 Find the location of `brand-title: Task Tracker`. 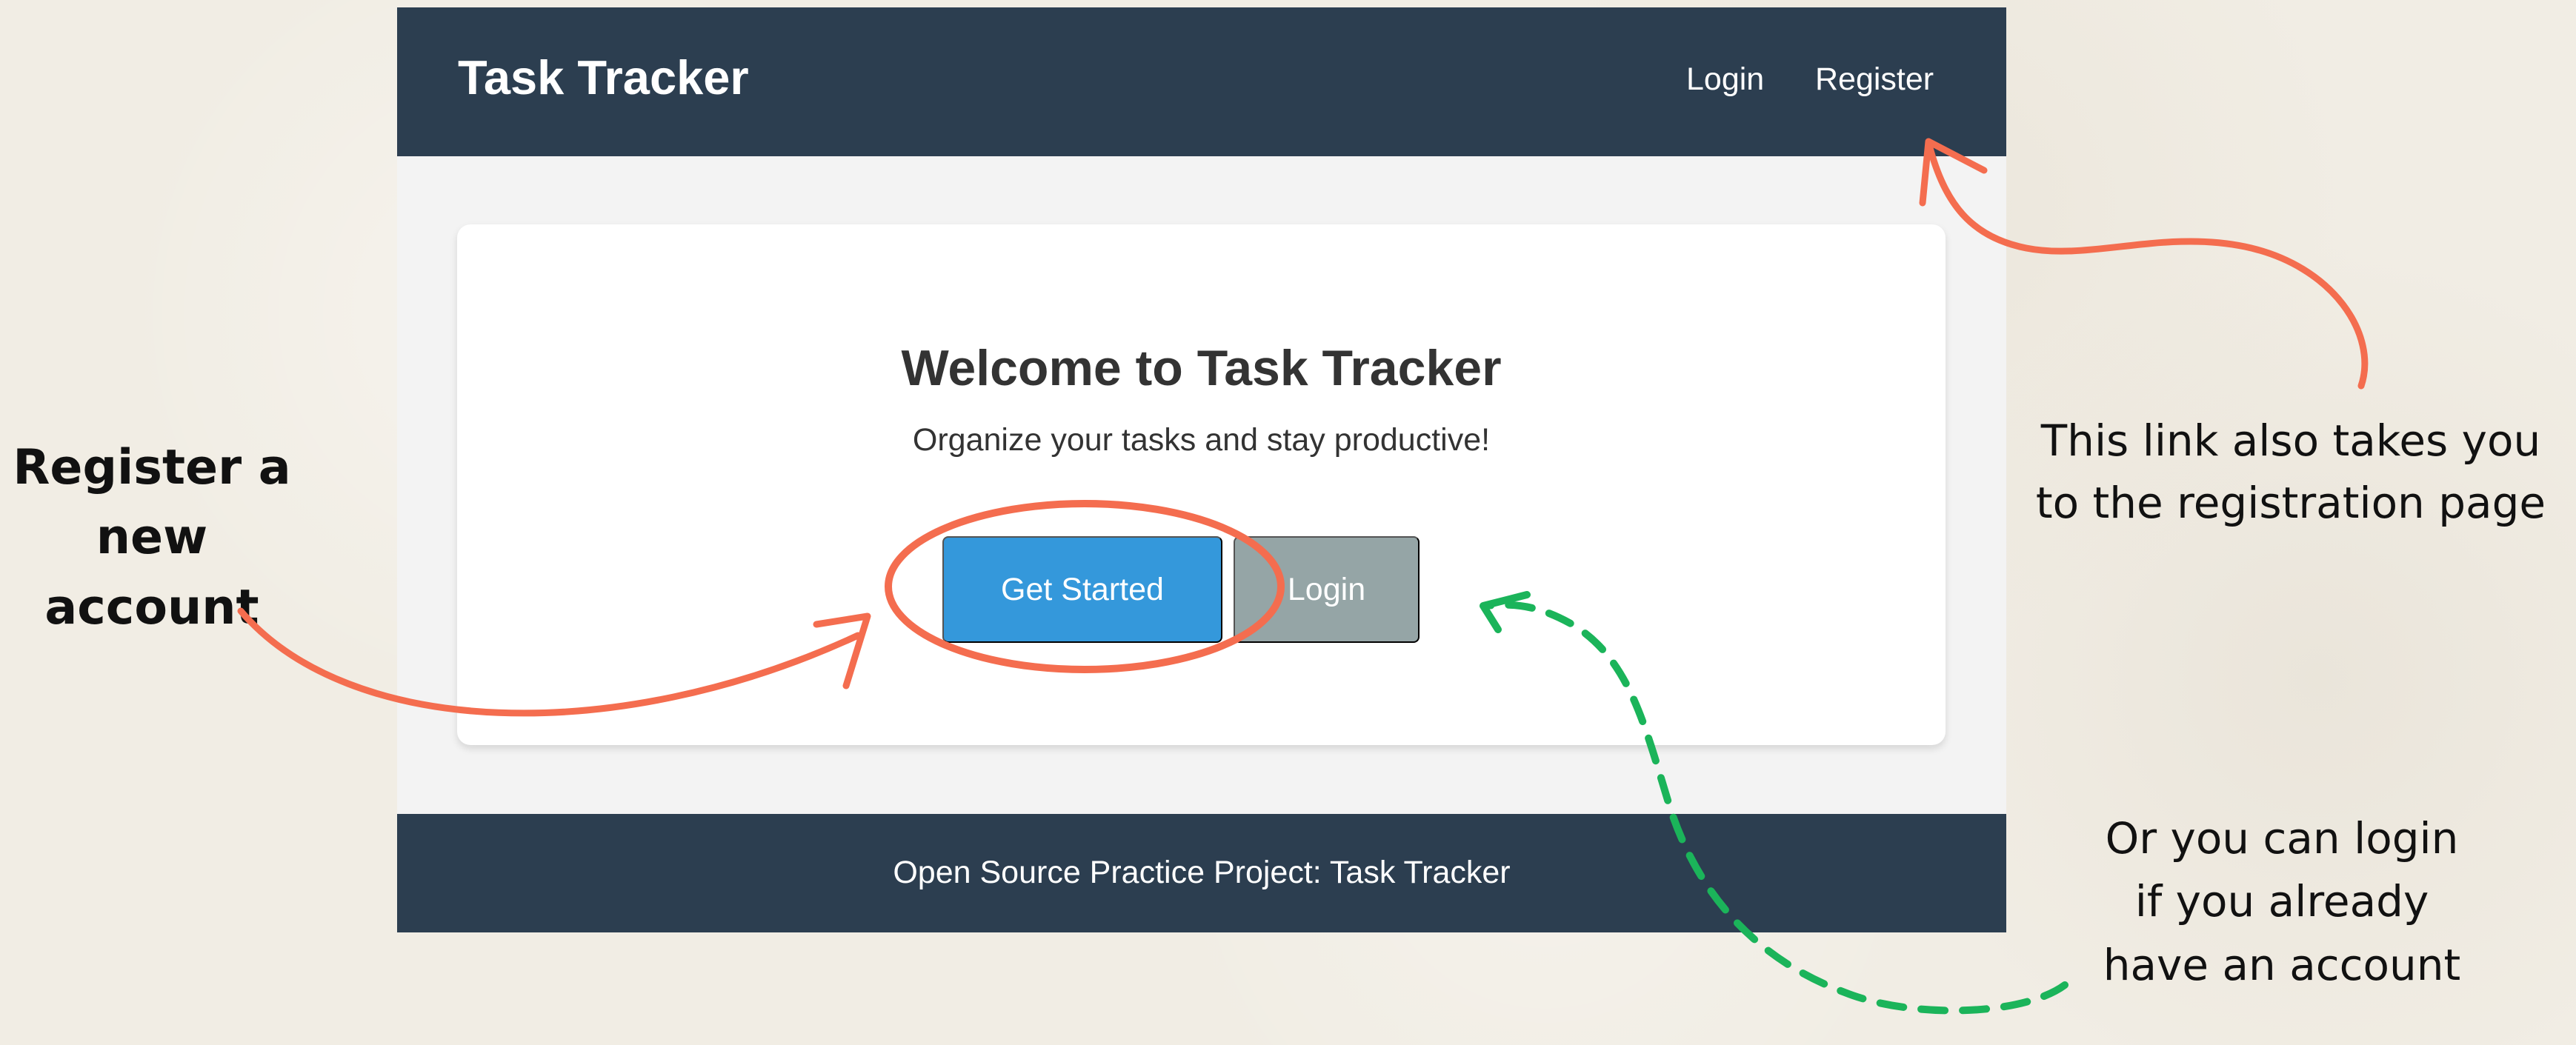

brand-title: Task Tracker is located at coordinates (603, 77).